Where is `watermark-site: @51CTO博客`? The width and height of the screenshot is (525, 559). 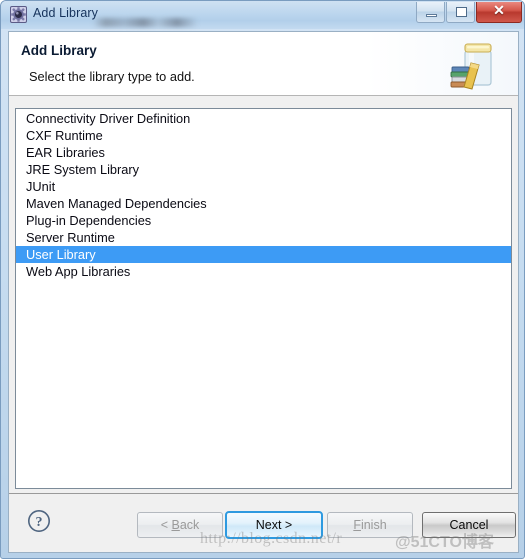
watermark-site: @51CTO博客 is located at coordinates (444, 542).